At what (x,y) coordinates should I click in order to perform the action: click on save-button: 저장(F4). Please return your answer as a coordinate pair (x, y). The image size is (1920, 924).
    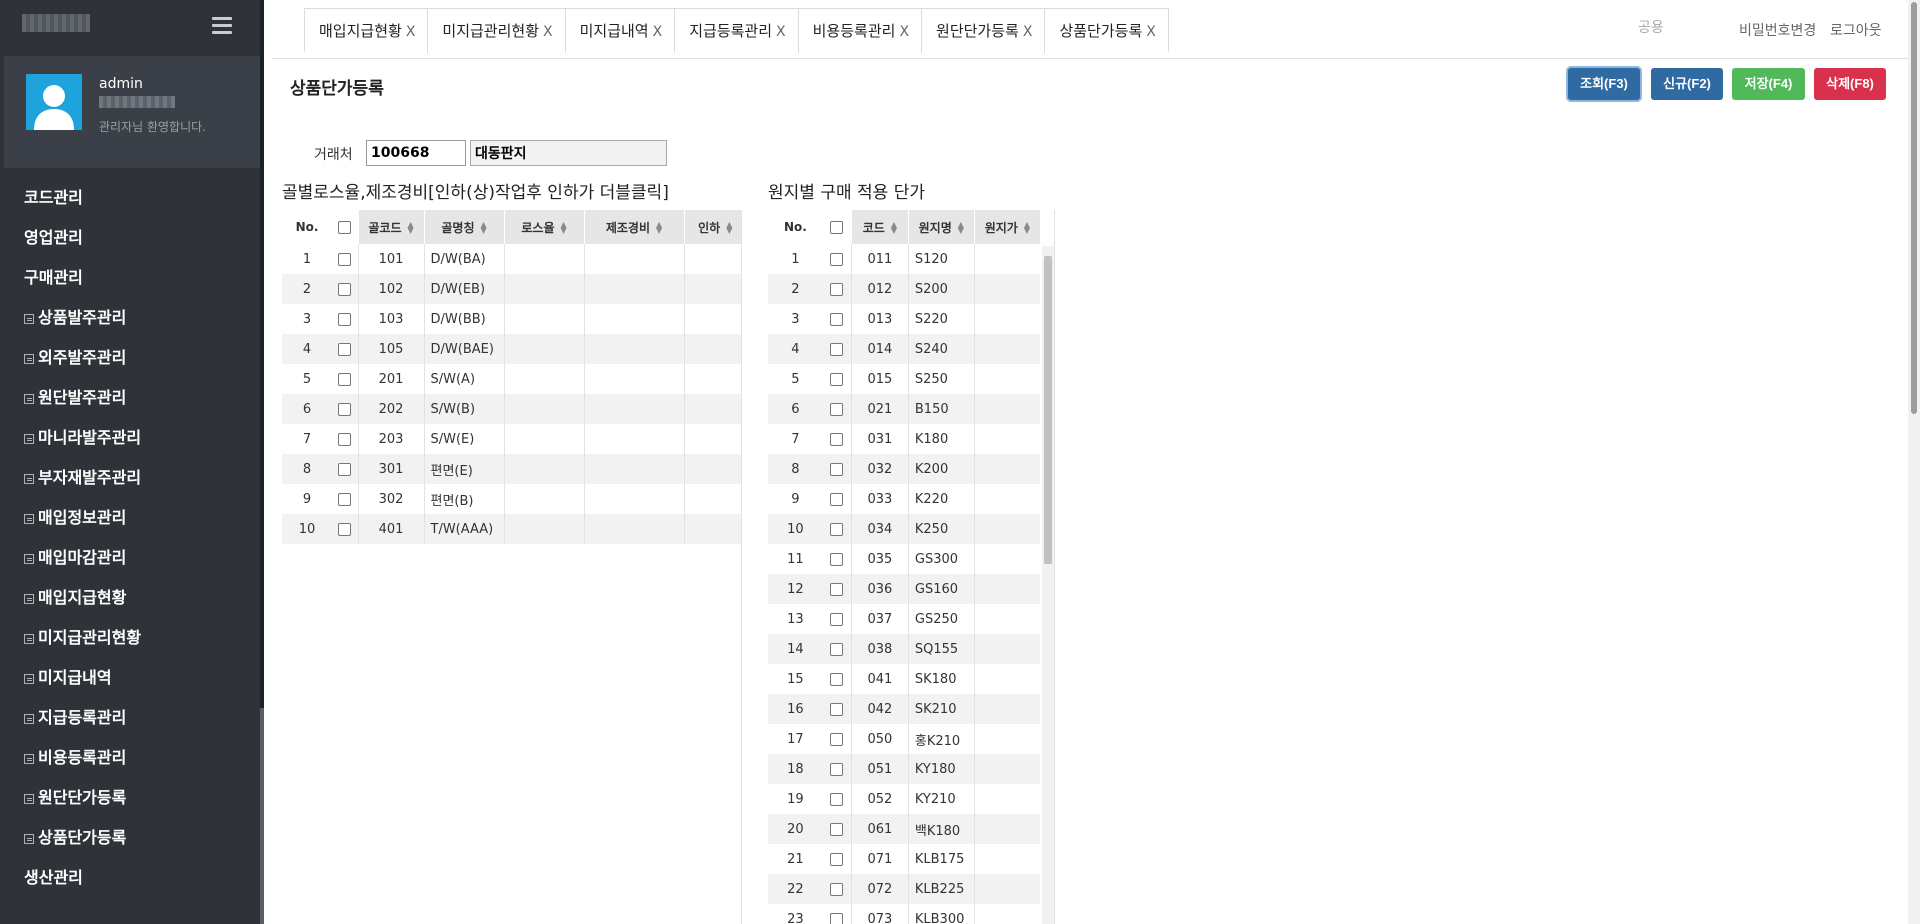
    Looking at the image, I should click on (1768, 84).